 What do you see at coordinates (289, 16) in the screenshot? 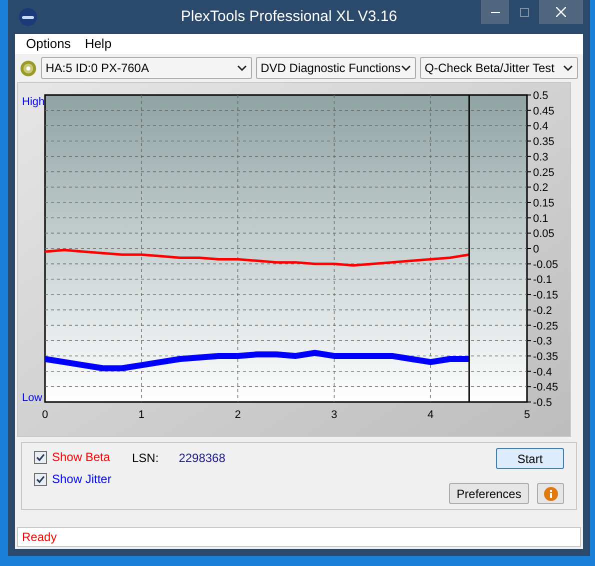
I see `window-title: PlexTools Professional XL V3.16` at bounding box center [289, 16].